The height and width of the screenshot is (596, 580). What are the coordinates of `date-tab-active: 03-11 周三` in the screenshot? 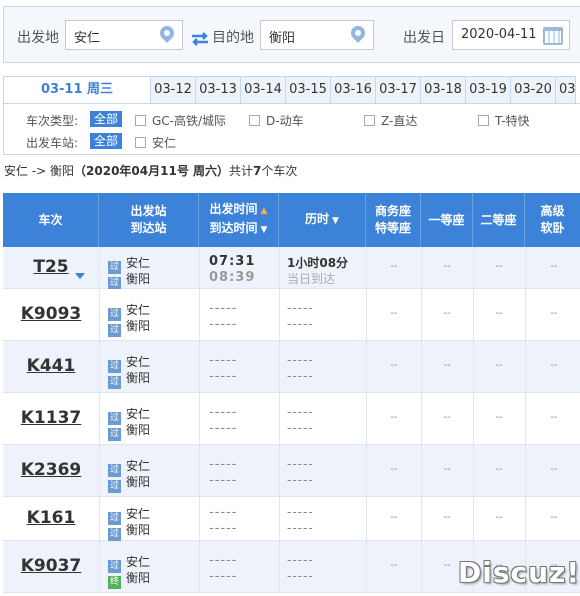 It's located at (77, 90).